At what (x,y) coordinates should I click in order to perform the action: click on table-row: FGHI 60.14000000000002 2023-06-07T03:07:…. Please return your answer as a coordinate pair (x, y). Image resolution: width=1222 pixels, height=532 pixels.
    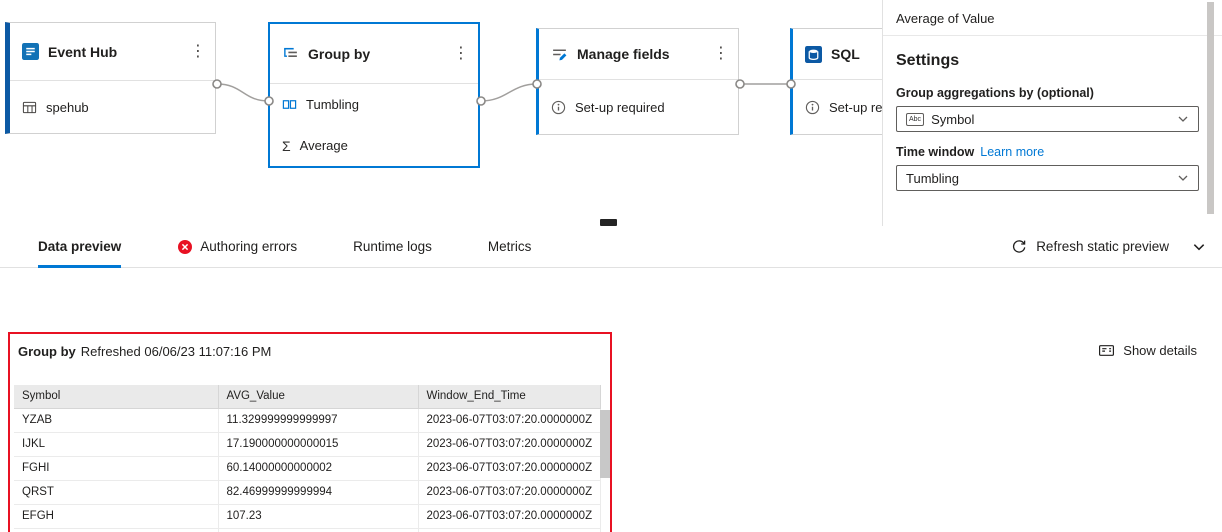
    Looking at the image, I should click on (307, 468).